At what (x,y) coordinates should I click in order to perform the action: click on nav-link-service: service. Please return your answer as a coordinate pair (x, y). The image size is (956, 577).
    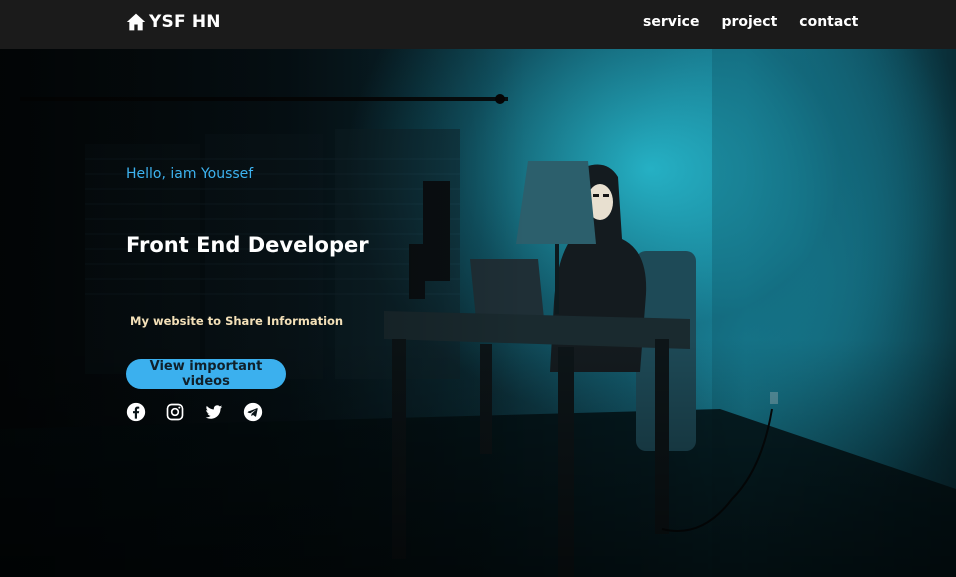
    Looking at the image, I should click on (671, 22).